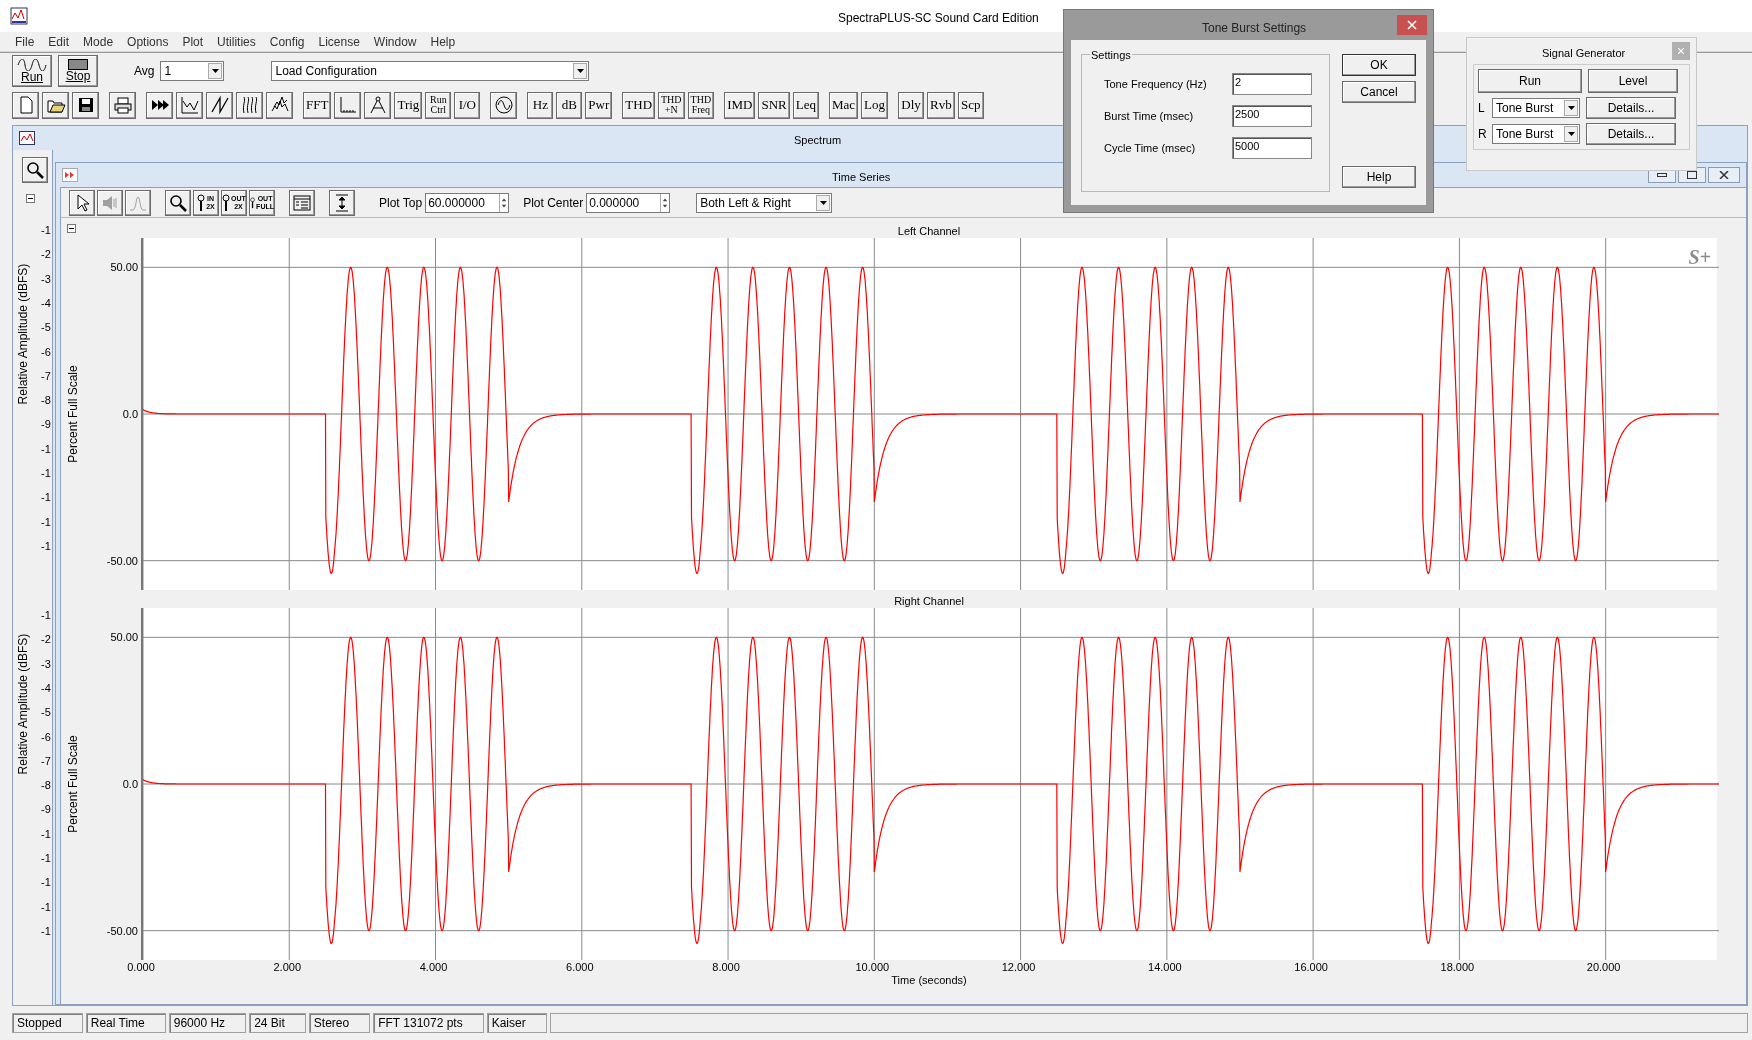 This screenshot has height=1040, width=1752. What do you see at coordinates (70, 175) in the screenshot?
I see `time-series-icon` at bounding box center [70, 175].